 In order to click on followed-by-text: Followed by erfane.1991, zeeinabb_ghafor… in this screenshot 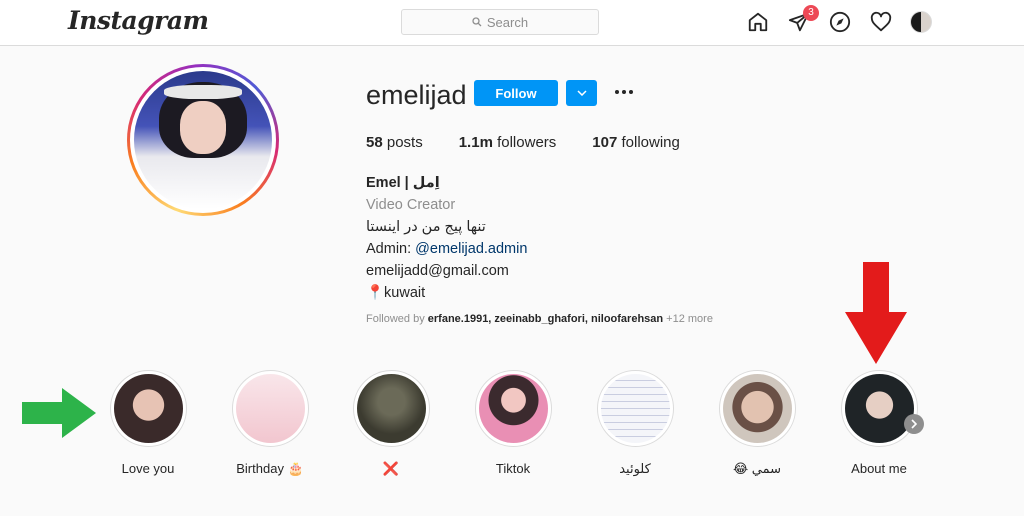, I will do `click(539, 319)`.